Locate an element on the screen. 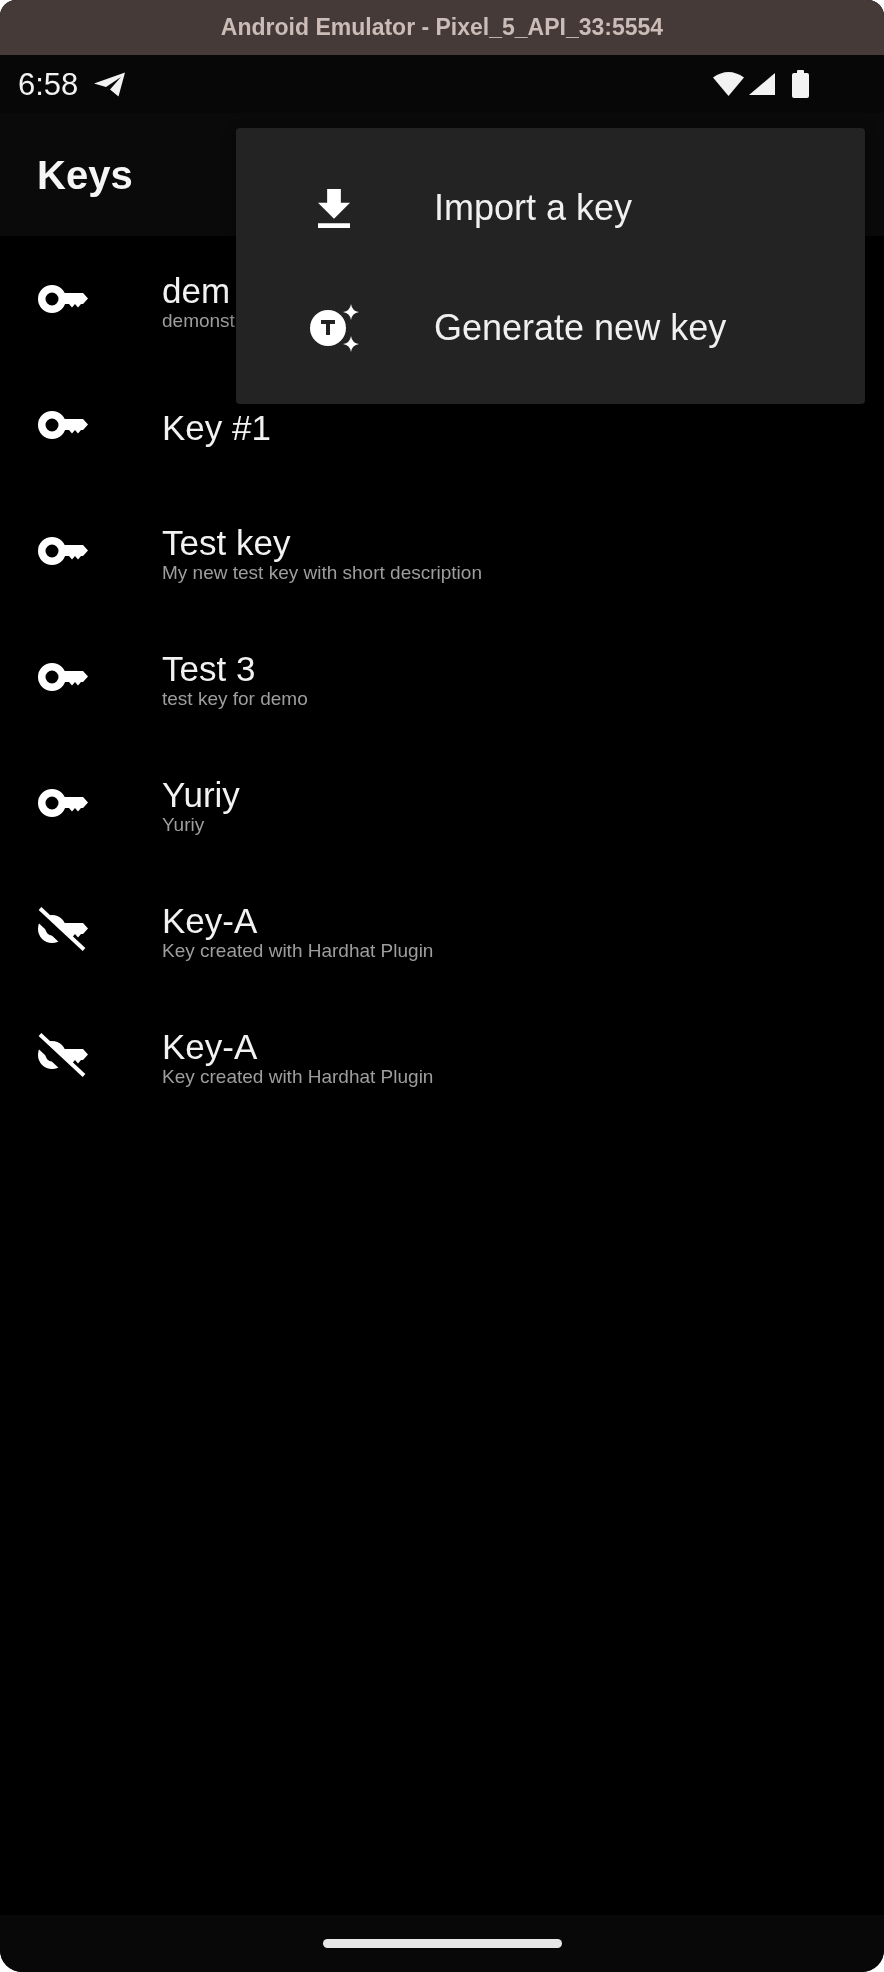 The height and width of the screenshot is (1972, 884). key-name: Test 3 is located at coordinates (209, 668).